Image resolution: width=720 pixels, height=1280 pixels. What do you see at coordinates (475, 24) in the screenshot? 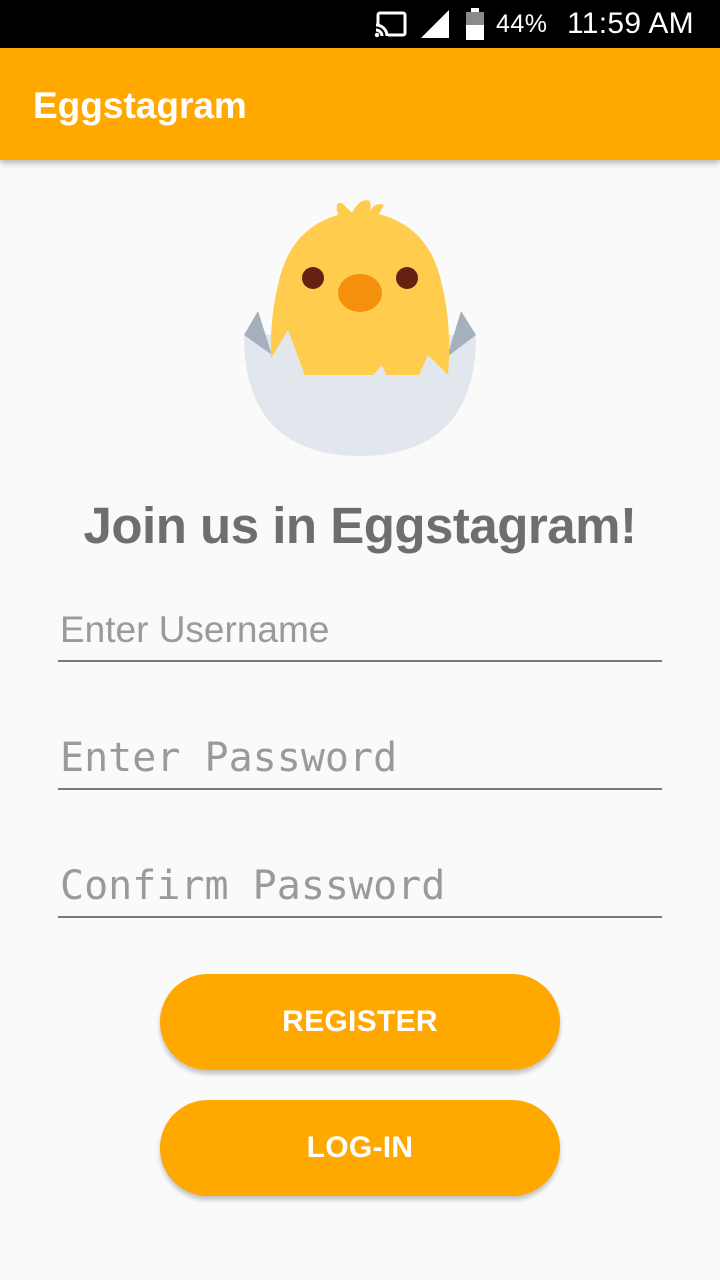
I see `battery-icon` at bounding box center [475, 24].